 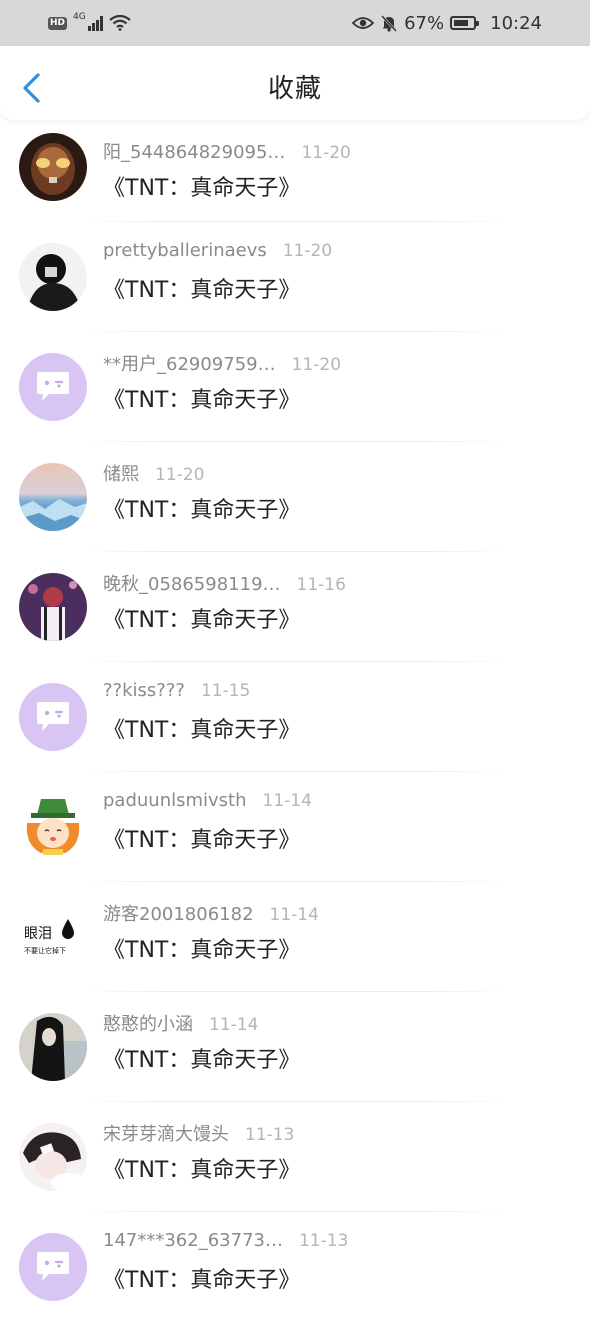 I want to click on username: 憨憨的小涵, so click(x=148, y=1024).